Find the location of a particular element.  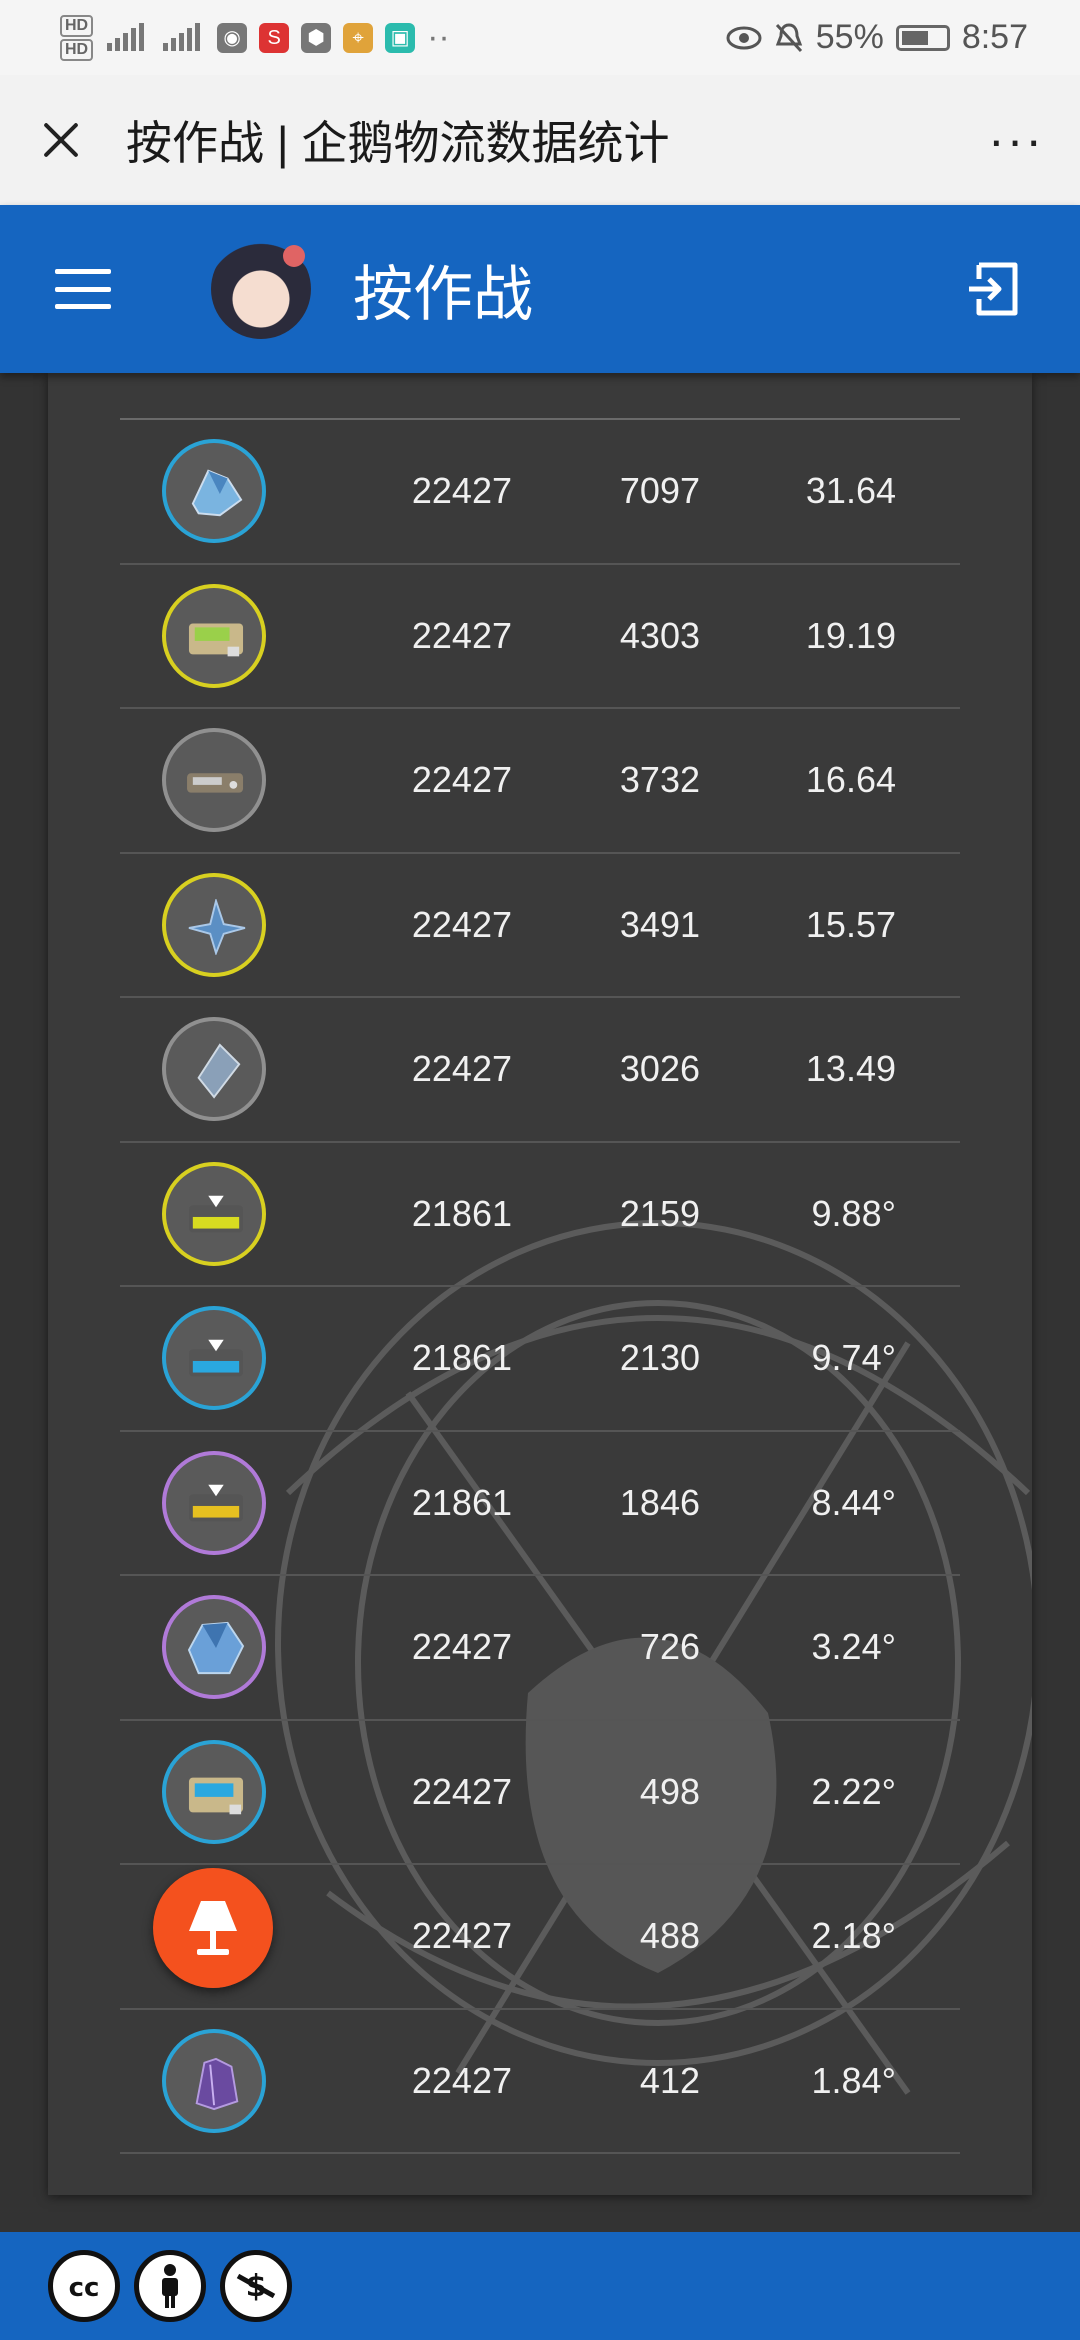

maps-icon: ⌖ is located at coordinates (358, 37).